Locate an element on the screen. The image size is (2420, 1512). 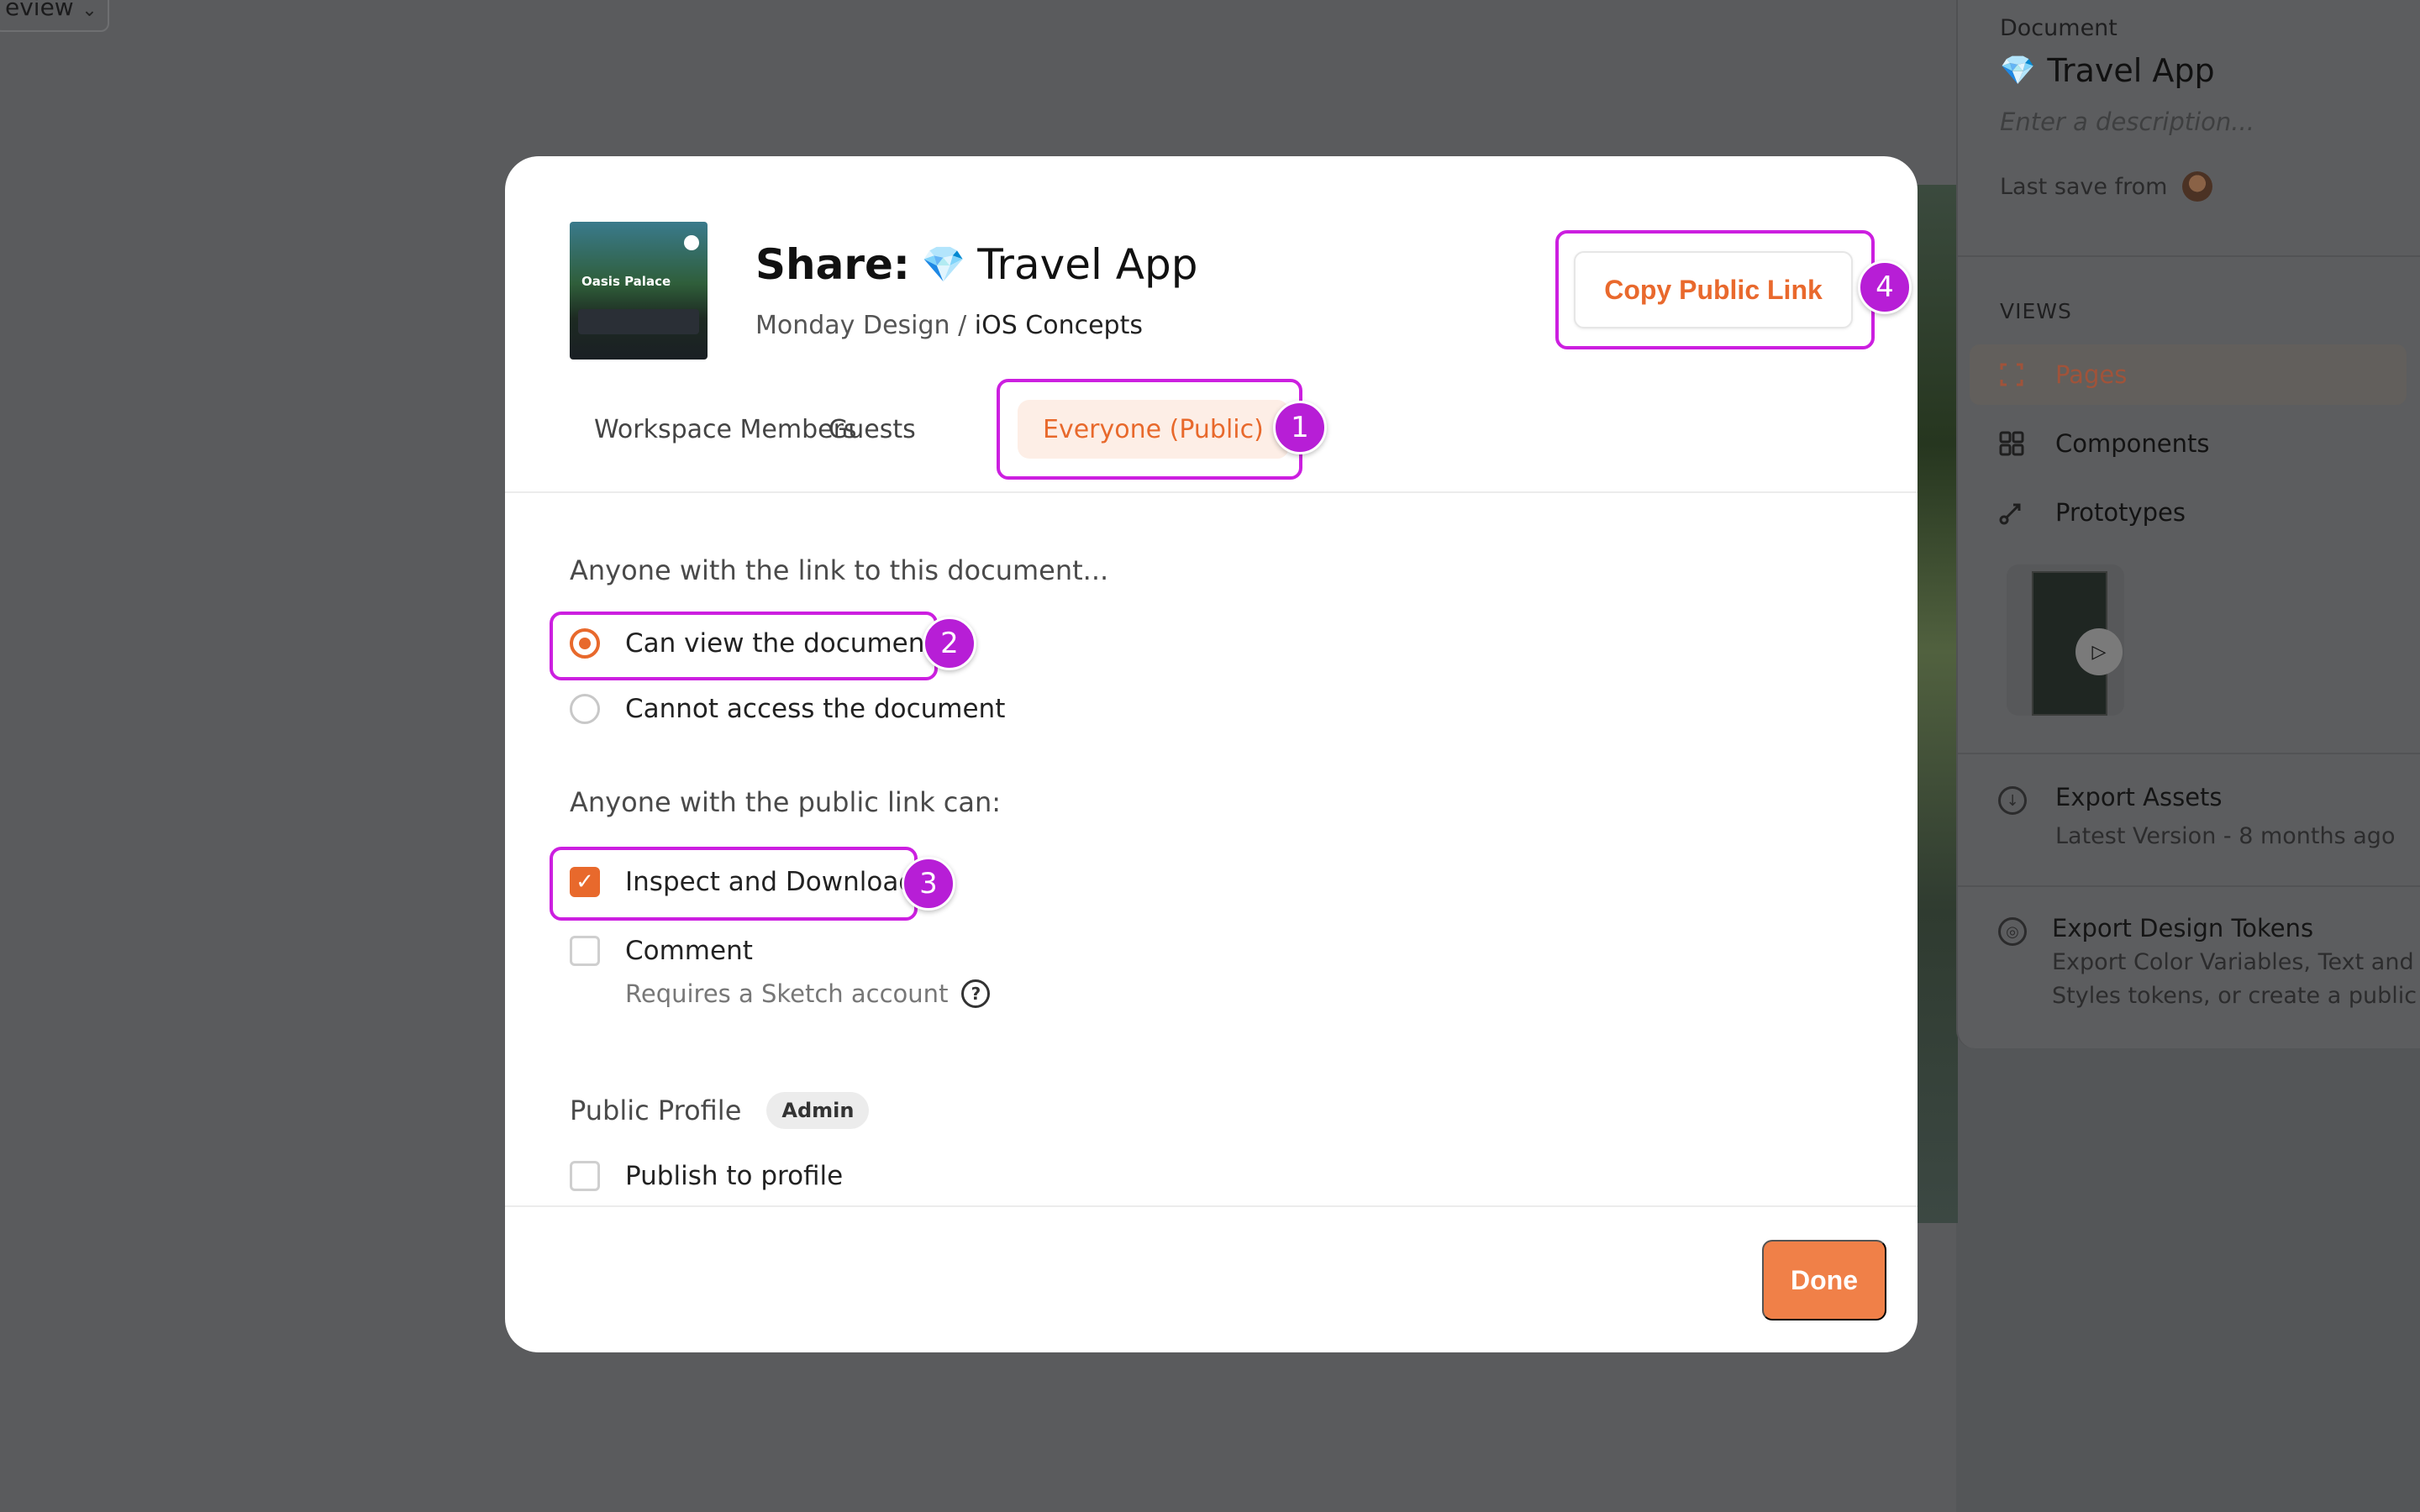
prototype-thumbnail: ▷ is located at coordinates (2065, 640).